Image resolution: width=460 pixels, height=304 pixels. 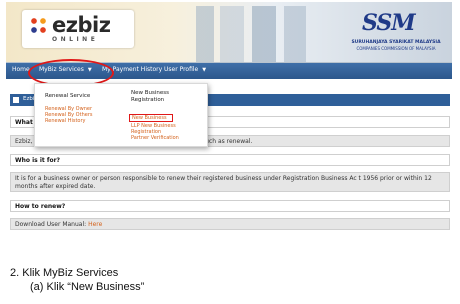 What do you see at coordinates (39, 26) in the screenshot?
I see `logo-dots-icon` at bounding box center [39, 26].